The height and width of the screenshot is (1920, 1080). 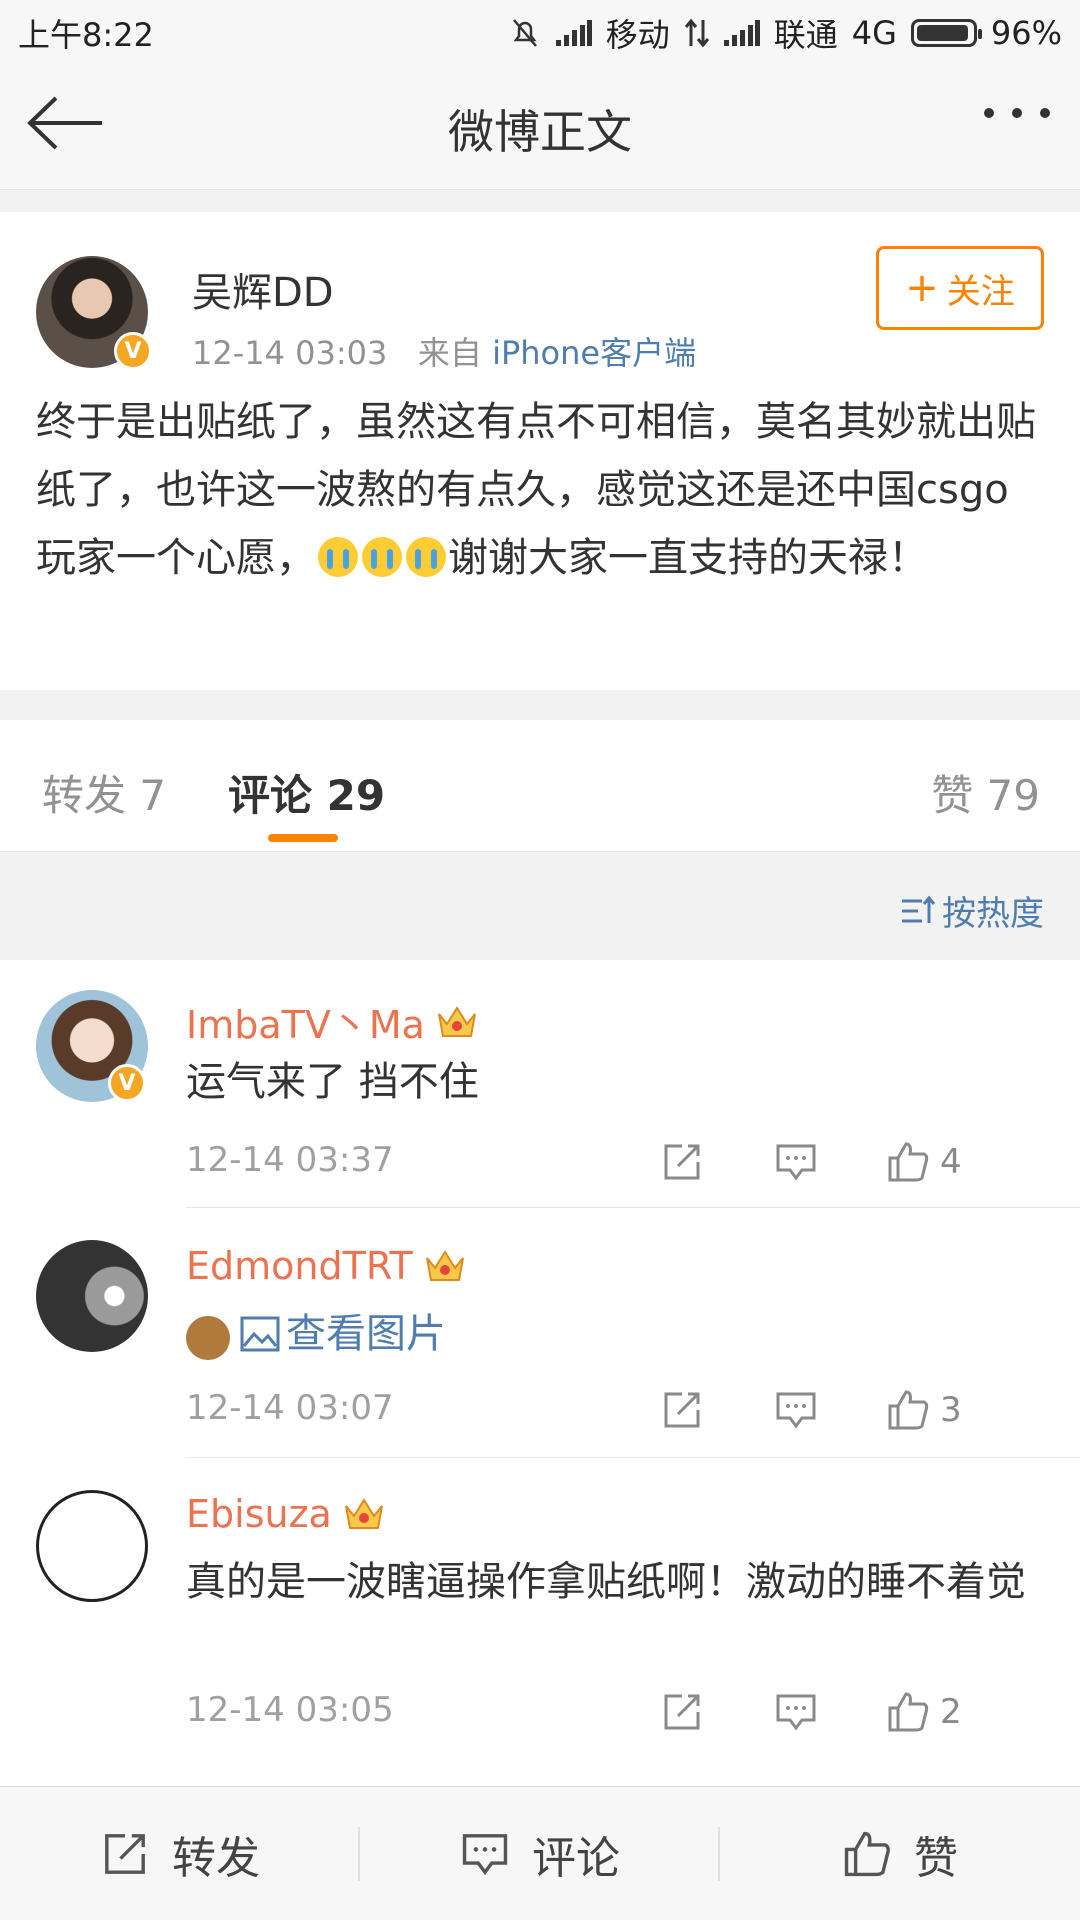 I want to click on like-comment-button: 3, so click(x=924, y=1410).